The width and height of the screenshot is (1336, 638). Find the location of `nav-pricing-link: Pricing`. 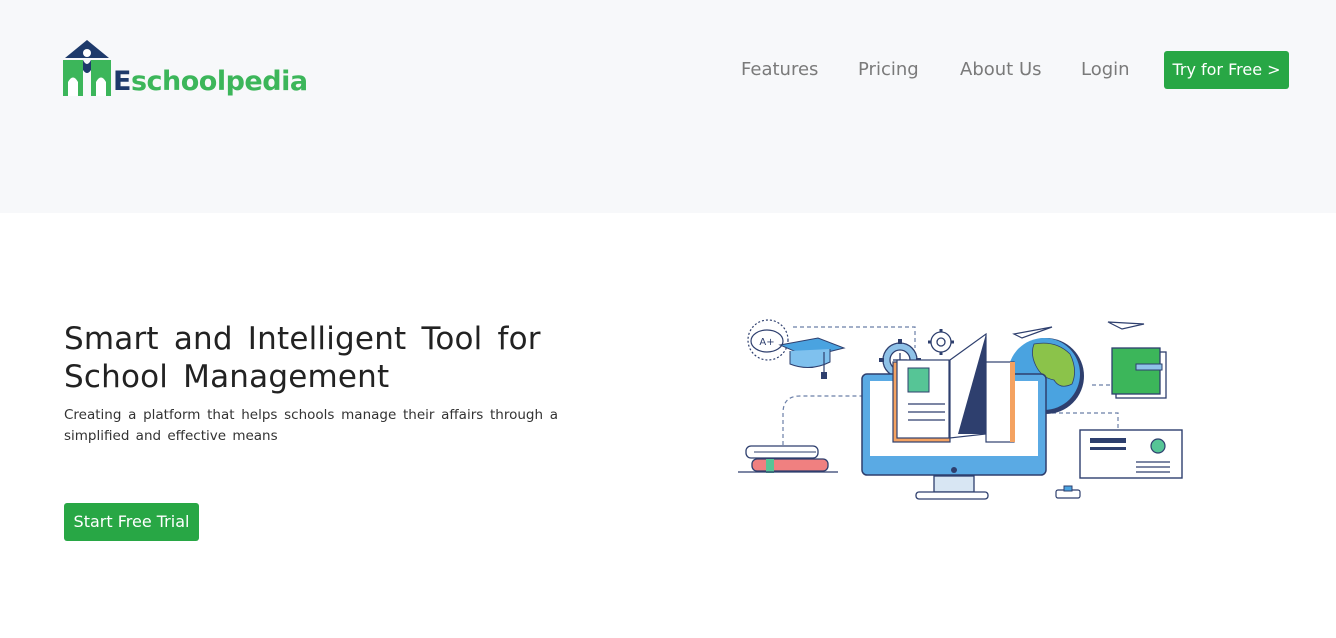

nav-pricing-link: Pricing is located at coordinates (888, 70).